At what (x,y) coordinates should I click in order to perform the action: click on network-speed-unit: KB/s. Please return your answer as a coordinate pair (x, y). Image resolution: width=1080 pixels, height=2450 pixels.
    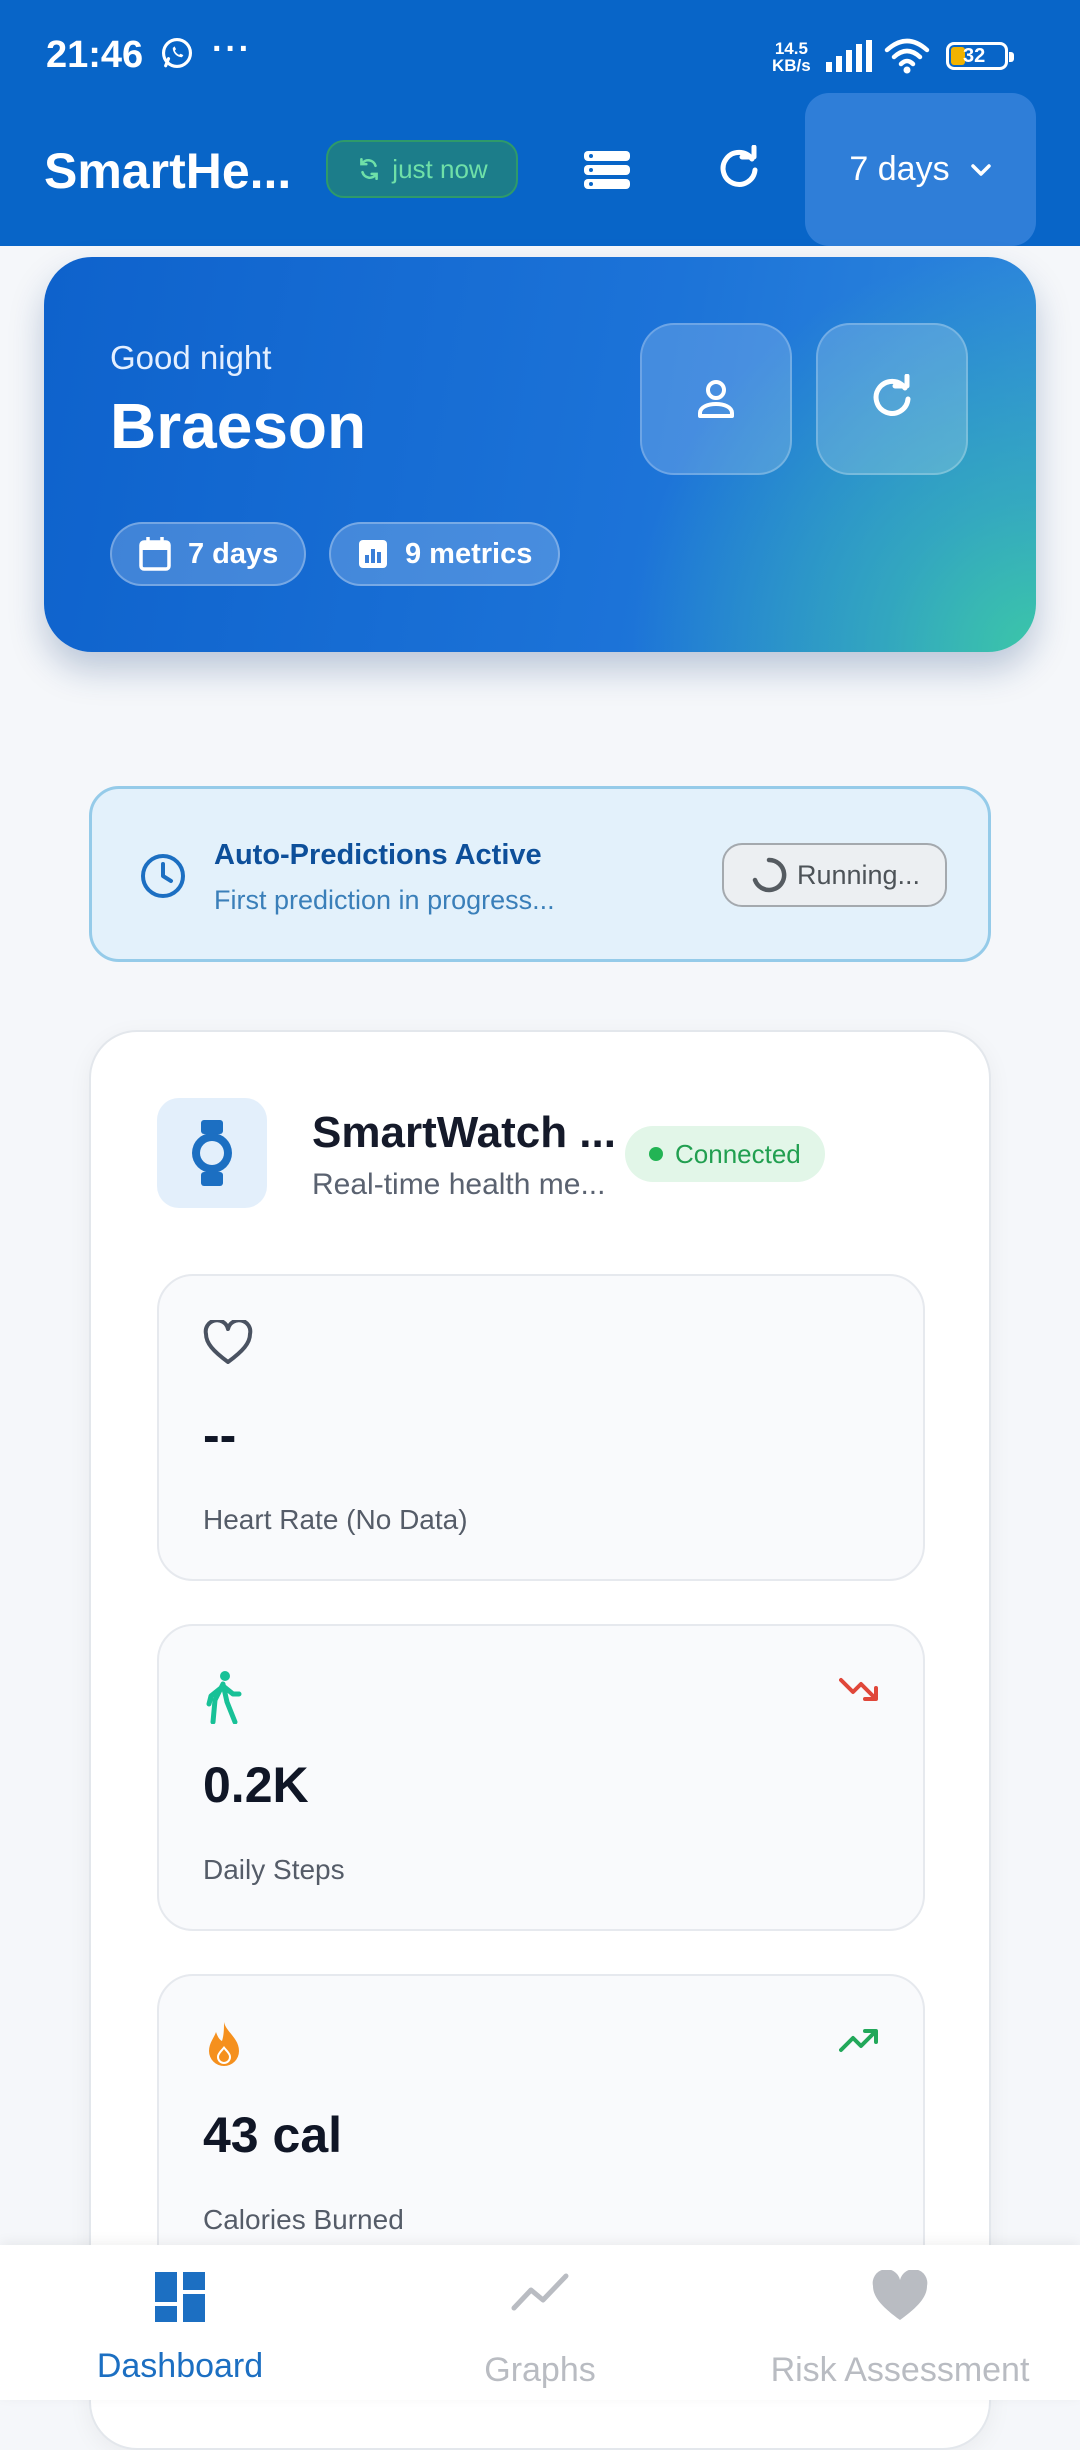
    Looking at the image, I should click on (791, 65).